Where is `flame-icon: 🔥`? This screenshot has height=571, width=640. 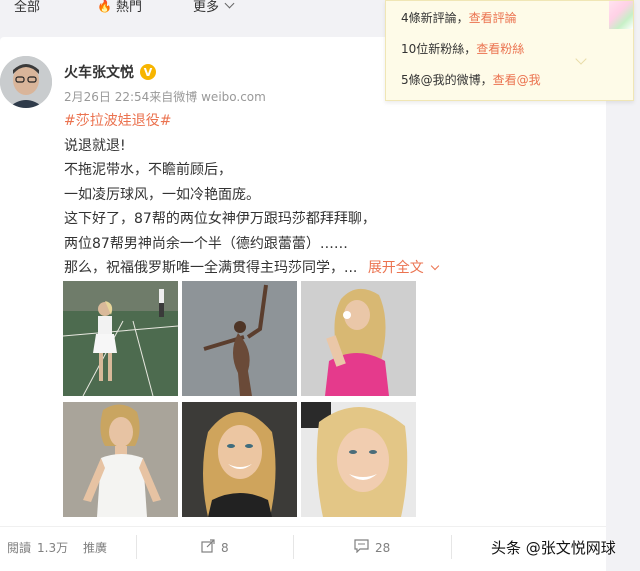
flame-icon: 🔥 is located at coordinates (104, 6).